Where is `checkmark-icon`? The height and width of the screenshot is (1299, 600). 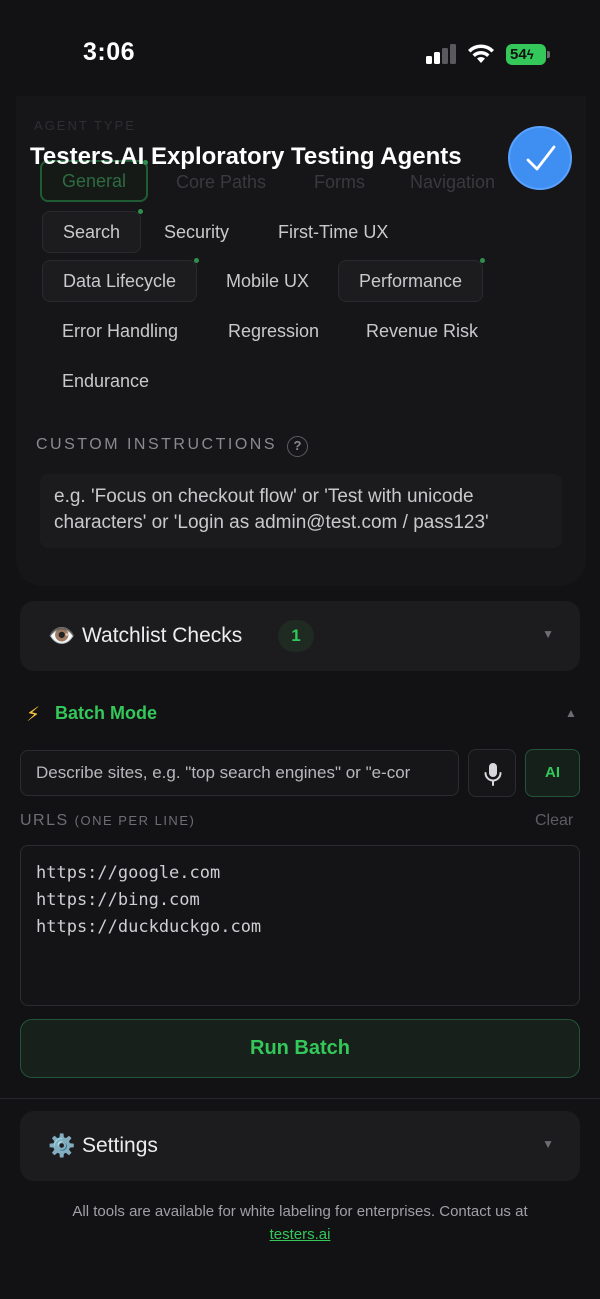
checkmark-icon is located at coordinates (541, 158).